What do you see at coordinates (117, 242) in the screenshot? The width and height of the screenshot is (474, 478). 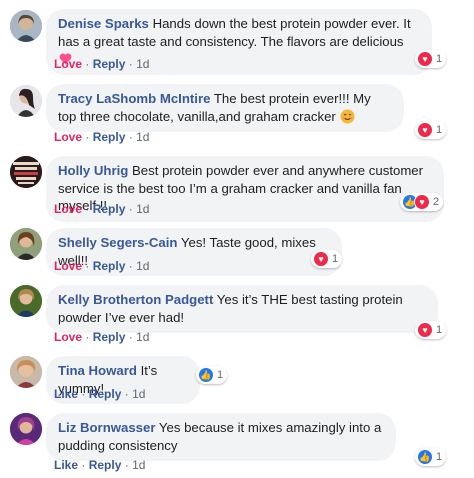 I see `commenter-name: Shelly Segers-Cain` at bounding box center [117, 242].